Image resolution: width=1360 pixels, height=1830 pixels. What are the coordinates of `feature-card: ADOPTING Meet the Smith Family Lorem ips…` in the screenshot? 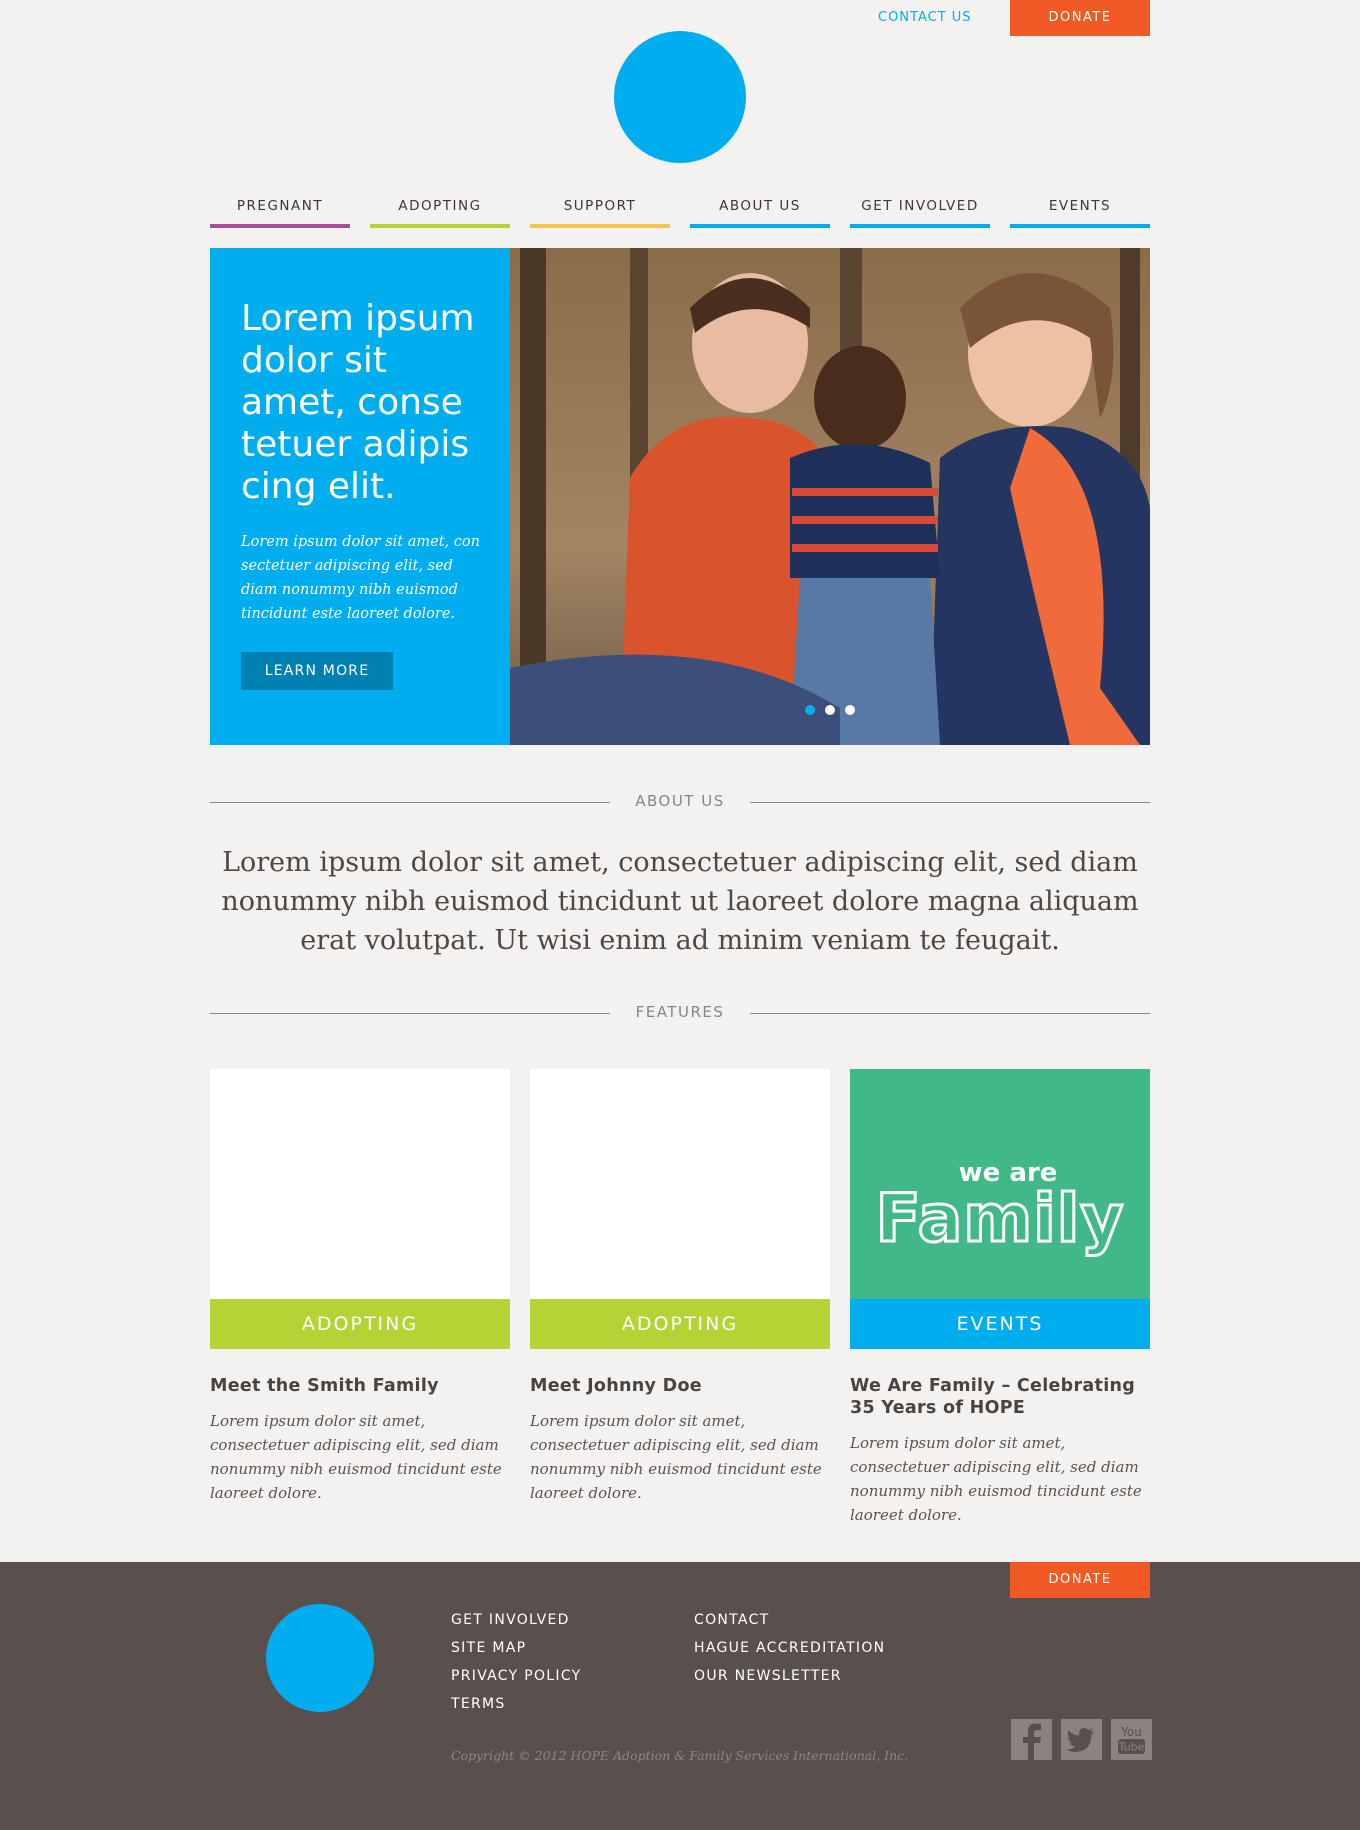 It's located at (360, 1298).